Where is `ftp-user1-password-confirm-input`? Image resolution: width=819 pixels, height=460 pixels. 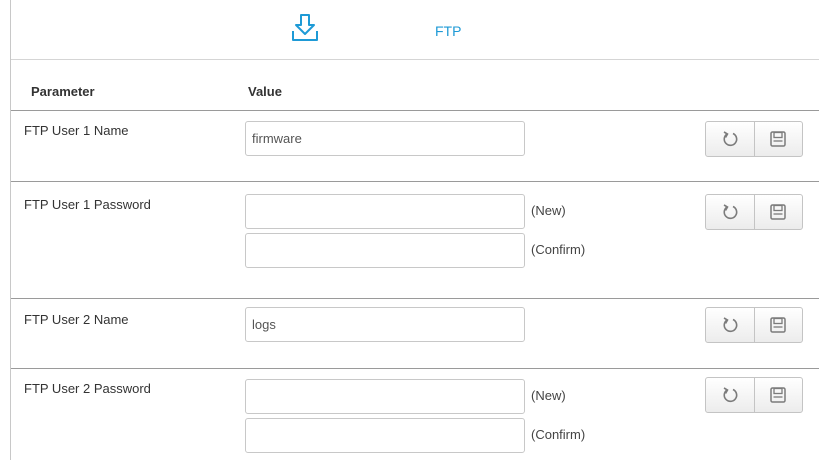
ftp-user1-password-confirm-input is located at coordinates (385, 250).